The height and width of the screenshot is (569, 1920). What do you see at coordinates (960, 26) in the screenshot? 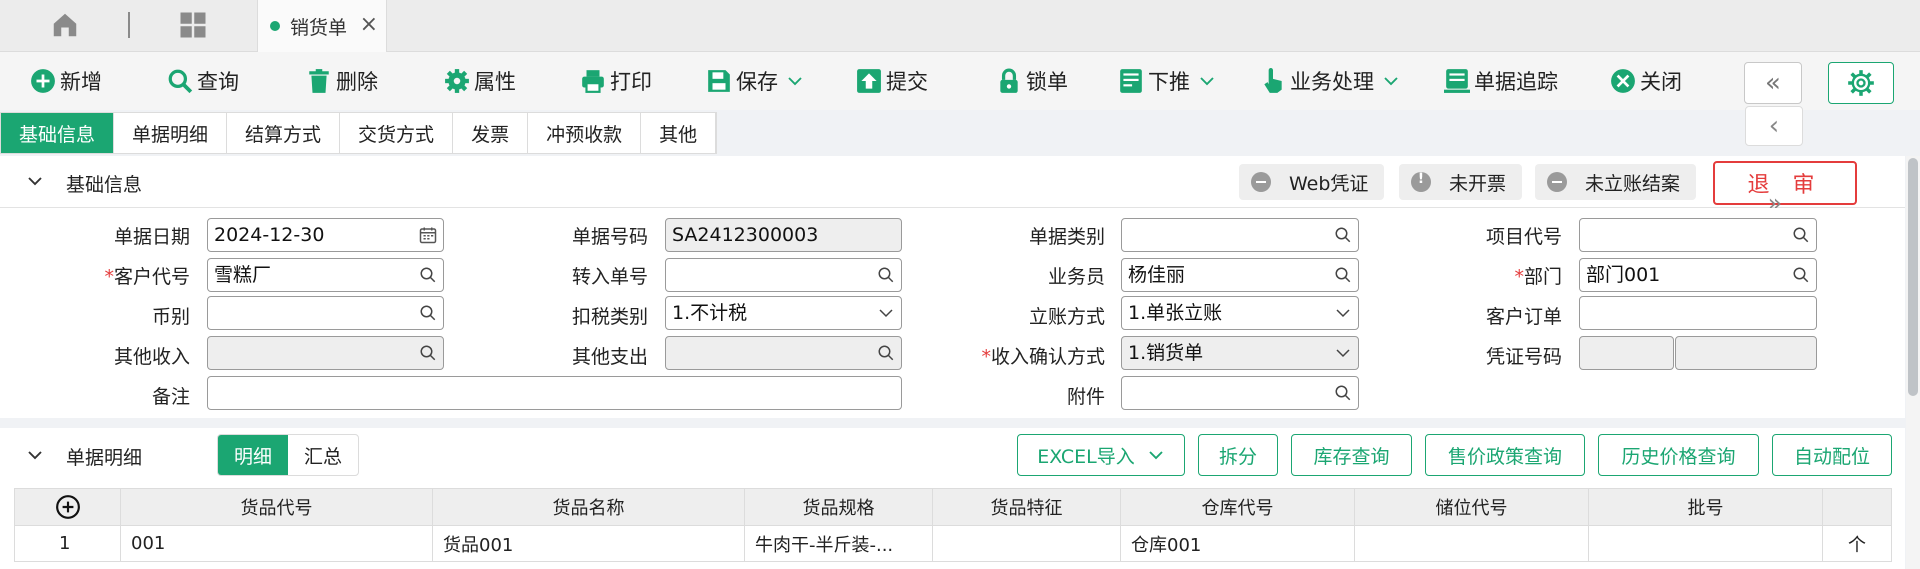
I see `tab-bar: 销货单 ×` at bounding box center [960, 26].